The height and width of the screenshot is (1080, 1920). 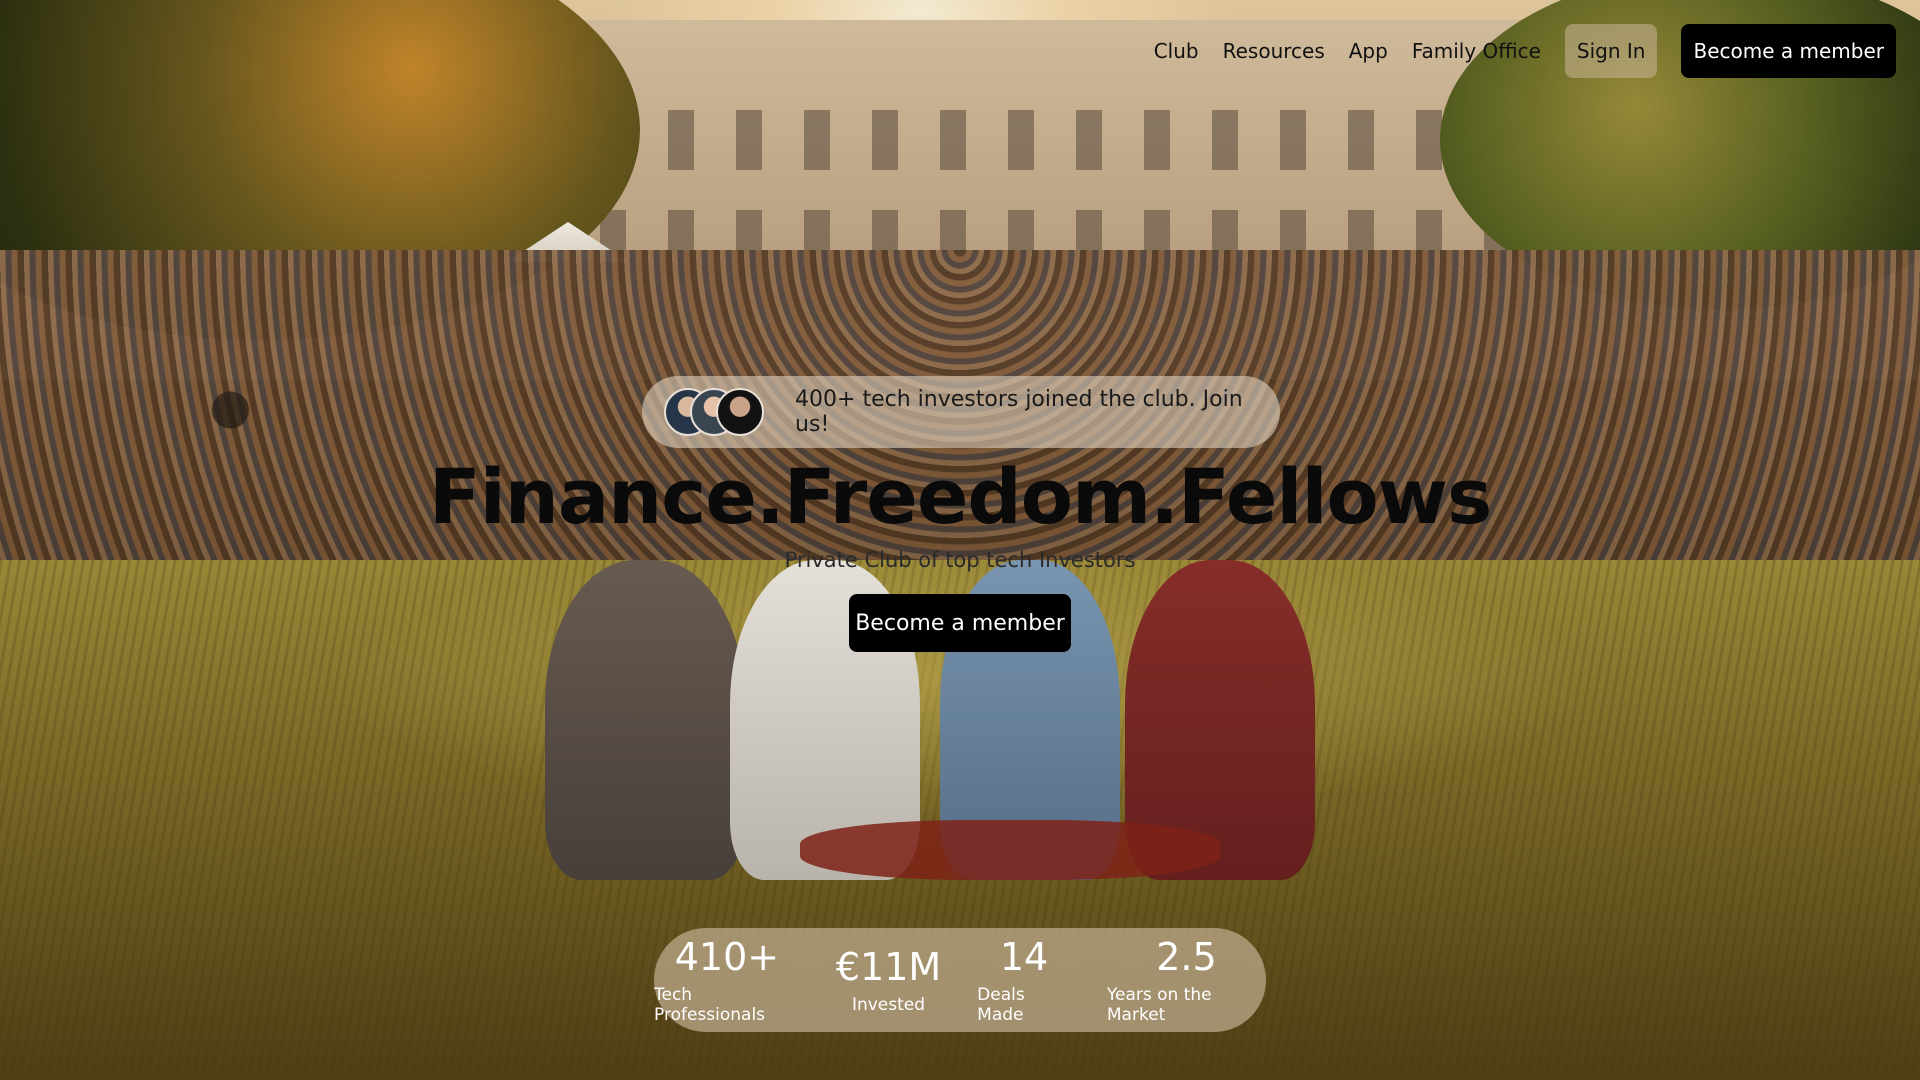 What do you see at coordinates (960, 623) in the screenshot?
I see `hero-become-member-button: Become a member` at bounding box center [960, 623].